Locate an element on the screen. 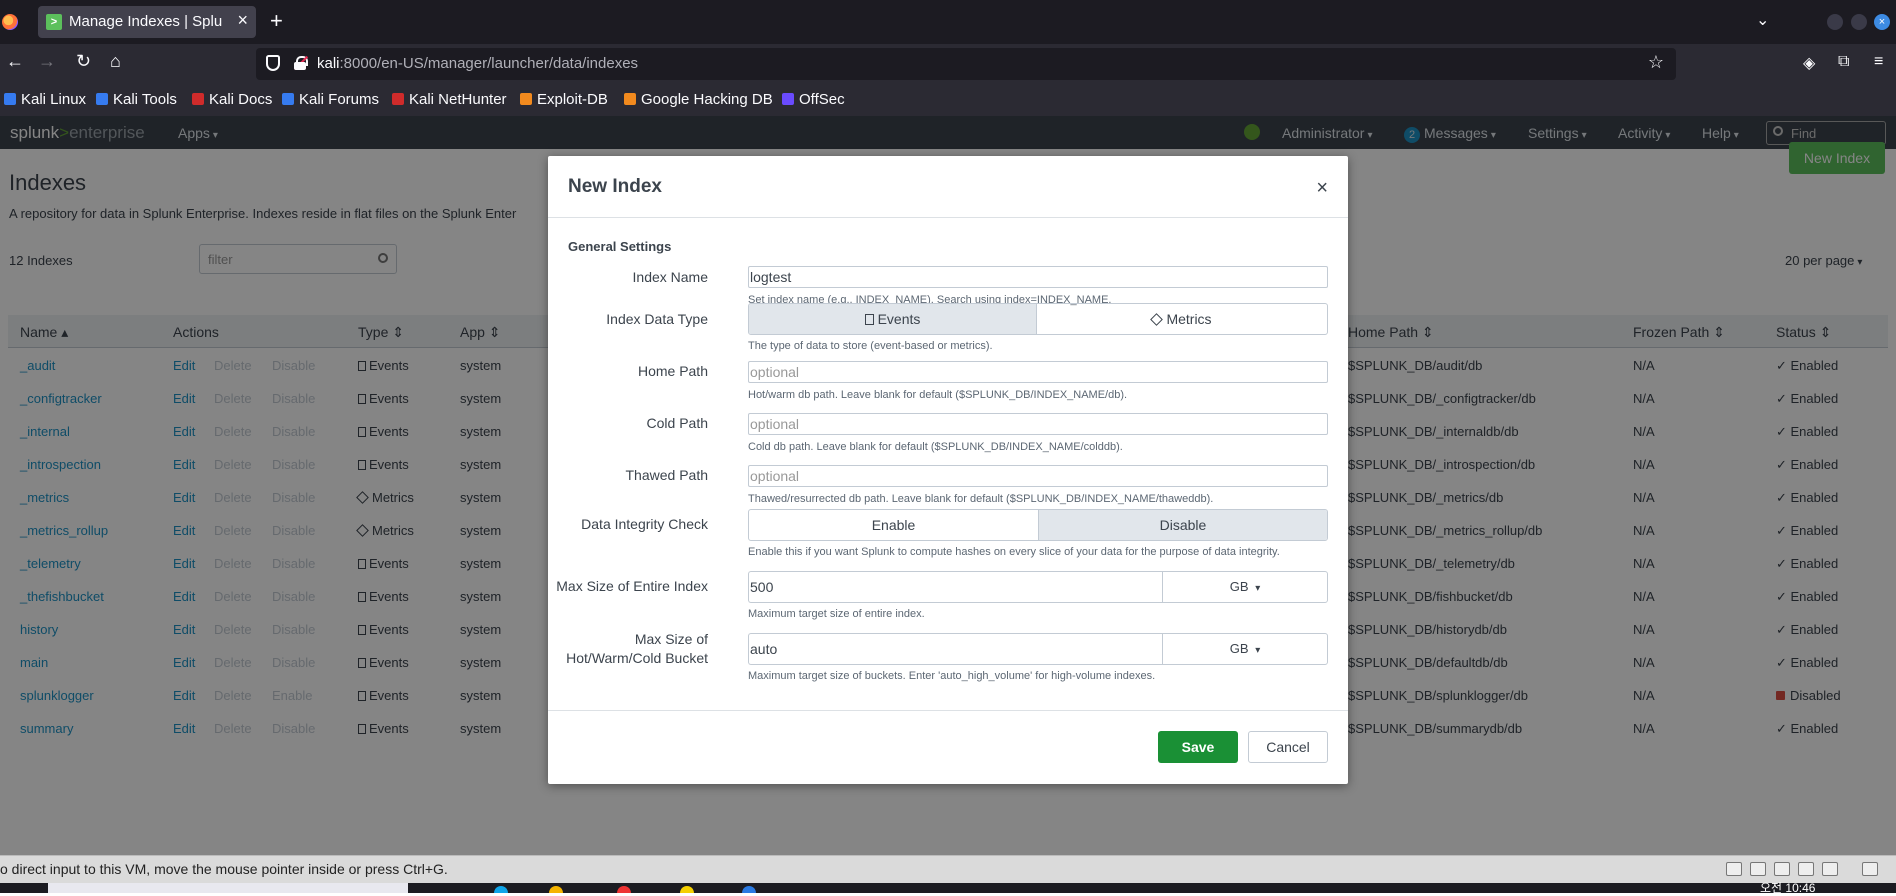 This screenshot has width=1896, height=896. dialog-footer: Save Cancel is located at coordinates (948, 747).